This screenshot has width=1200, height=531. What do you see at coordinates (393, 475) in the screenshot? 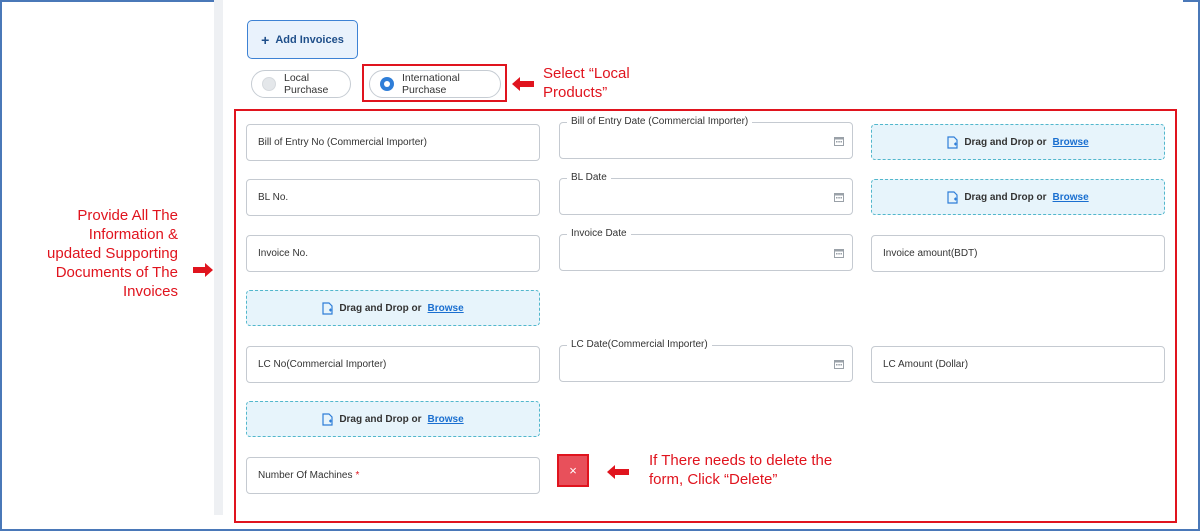
I see `number-of-machines-input: Number Of Machines *` at bounding box center [393, 475].